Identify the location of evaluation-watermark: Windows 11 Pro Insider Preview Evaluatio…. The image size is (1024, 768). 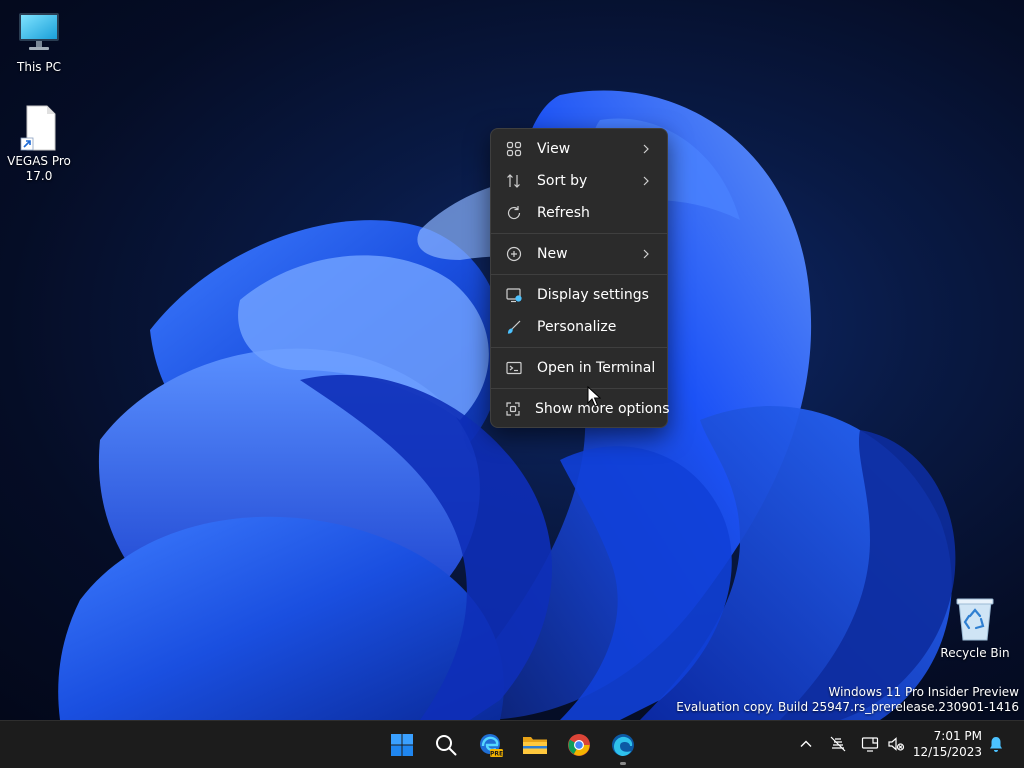
(847, 700).